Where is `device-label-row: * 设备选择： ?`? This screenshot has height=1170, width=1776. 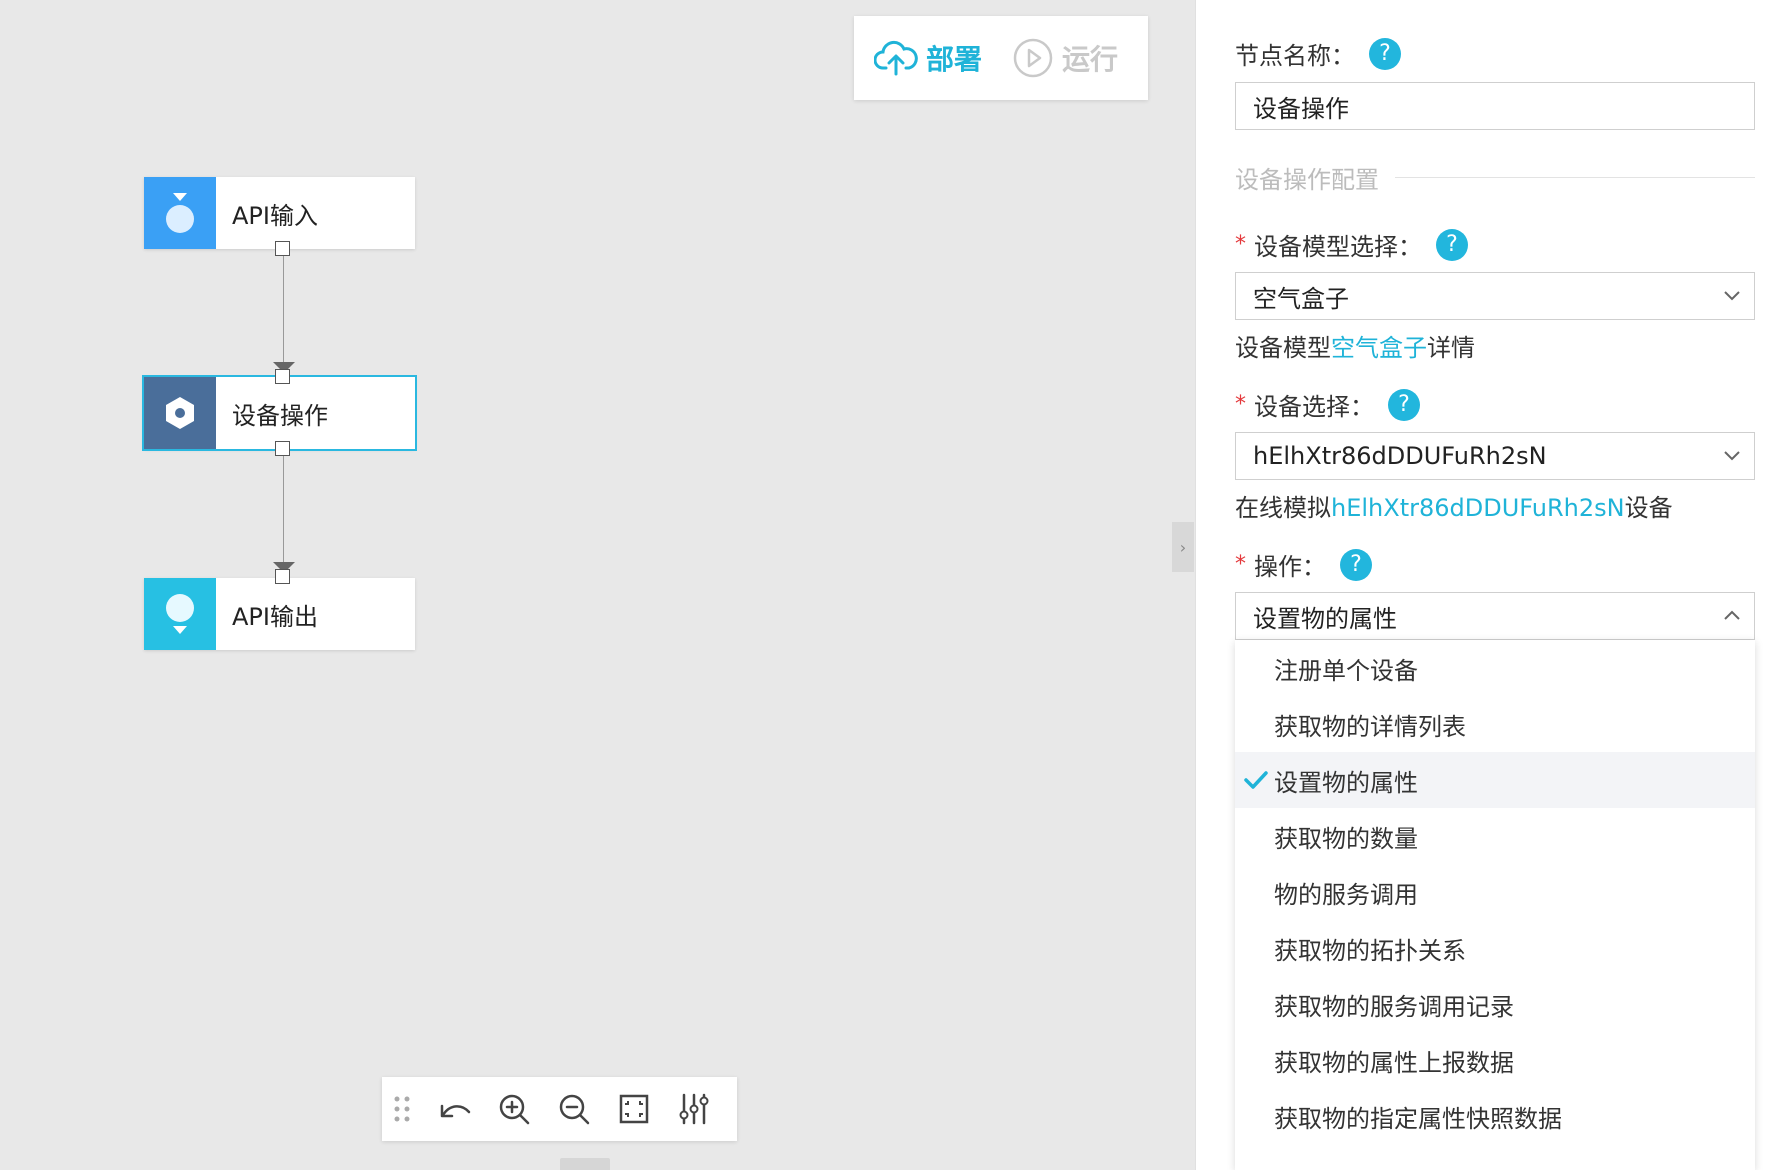 device-label-row: * 设备选择： ? is located at coordinates (1327, 404).